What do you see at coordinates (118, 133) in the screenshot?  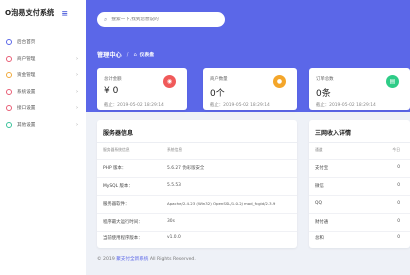 I see `panel-title: 服务器信息` at bounding box center [118, 133].